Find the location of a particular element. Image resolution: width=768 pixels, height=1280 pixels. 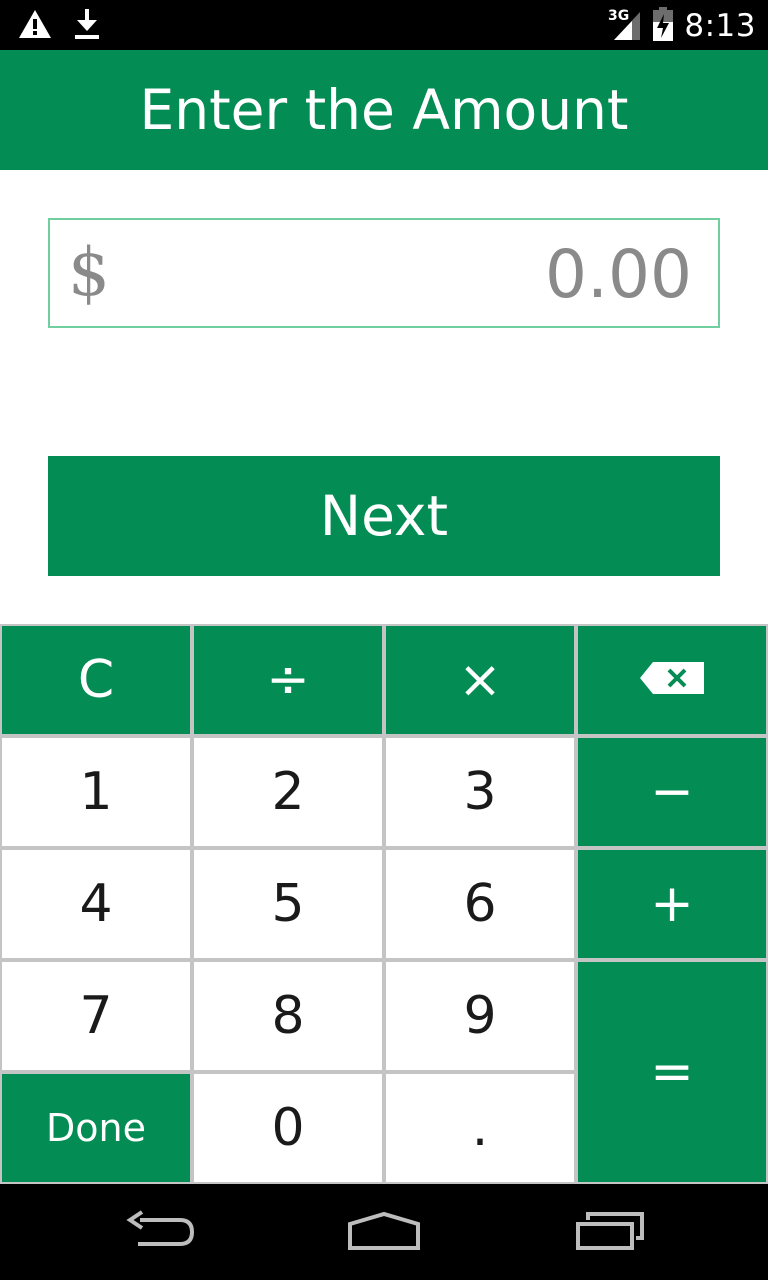

key-decimal: . is located at coordinates (480, 1128).